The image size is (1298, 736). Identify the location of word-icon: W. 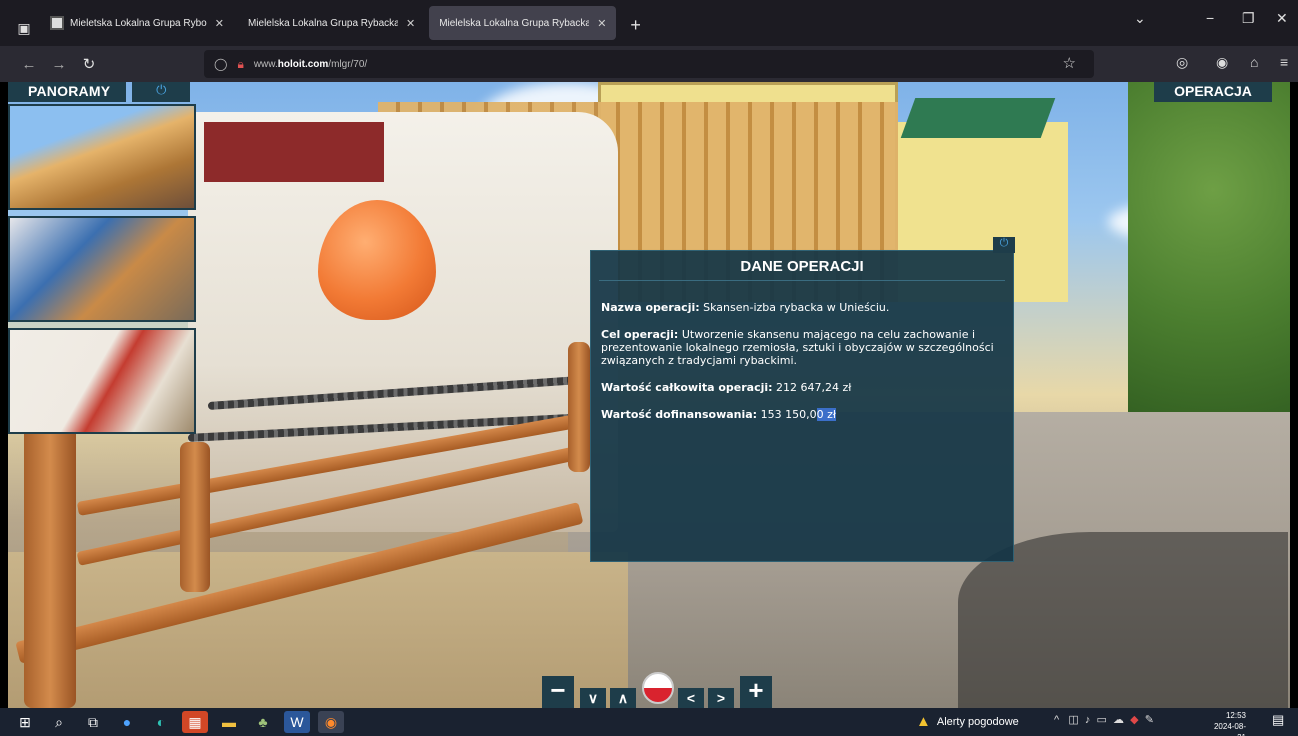
(297, 722).